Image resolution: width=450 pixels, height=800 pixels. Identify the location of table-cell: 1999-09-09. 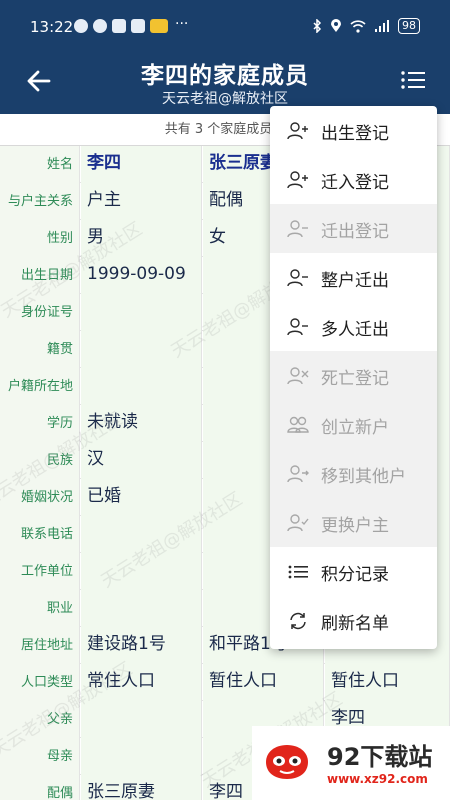
(141, 275).